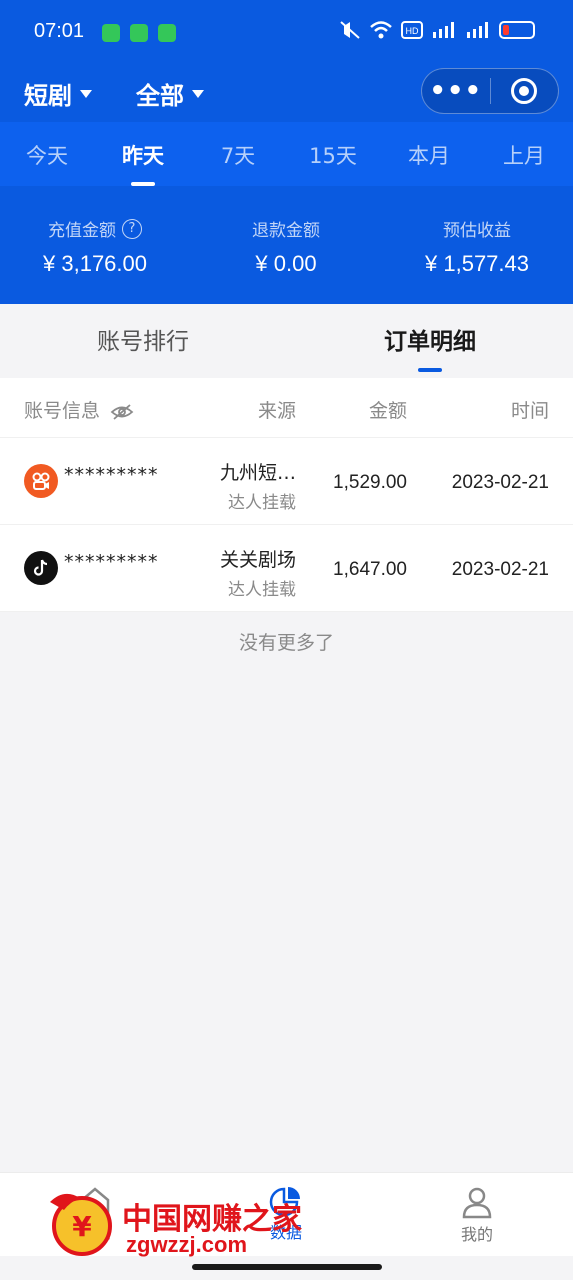 Image resolution: width=573 pixels, height=1280 pixels. I want to click on filter-dropdown: 全部, so click(170, 93).